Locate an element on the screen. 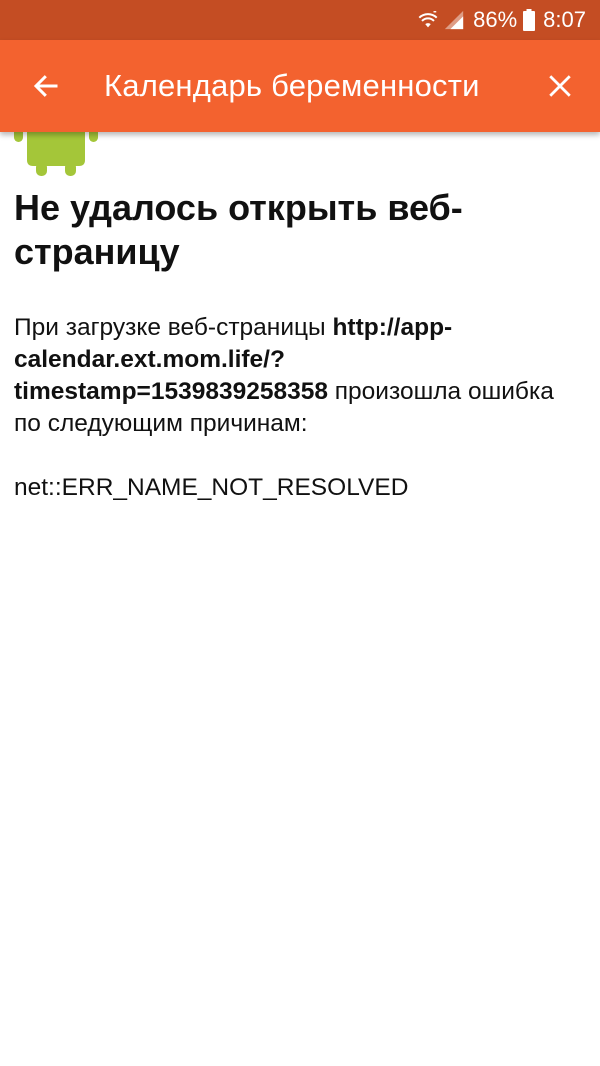 This screenshot has width=600, height=1066. back-button is located at coordinates (46, 86).